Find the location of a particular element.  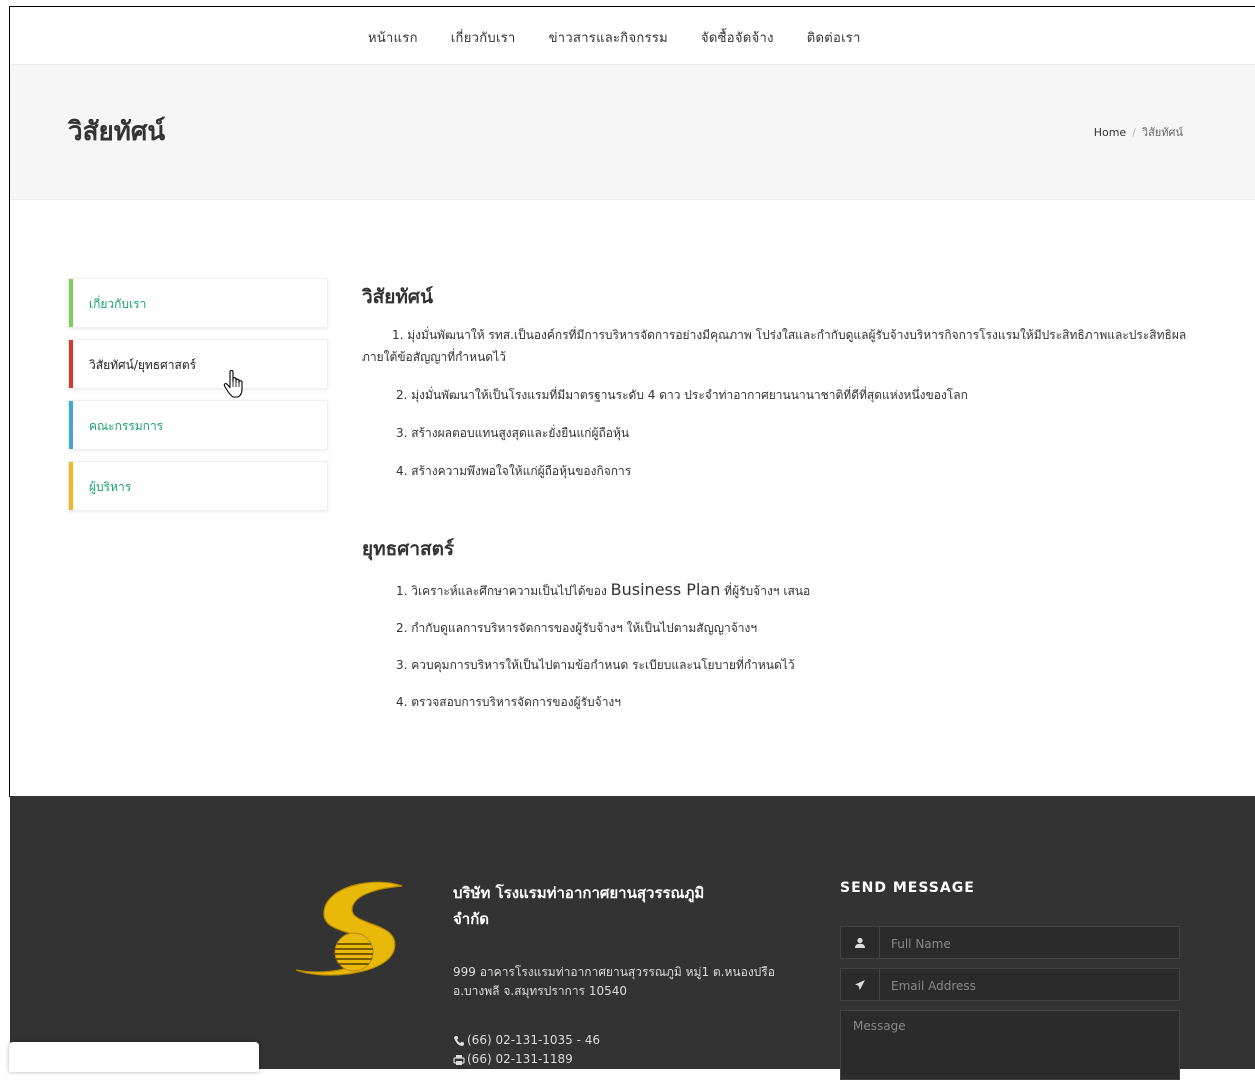

strategy-item-4: 4. ตรวจสอบการบริหารจัดการของผู้รับจ้างฯ is located at coordinates (509, 702).